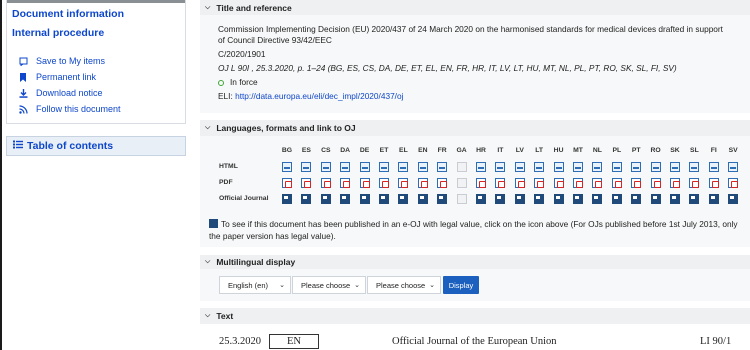  Describe the element at coordinates (616, 167) in the screenshot. I see `html-pl-icon` at that location.